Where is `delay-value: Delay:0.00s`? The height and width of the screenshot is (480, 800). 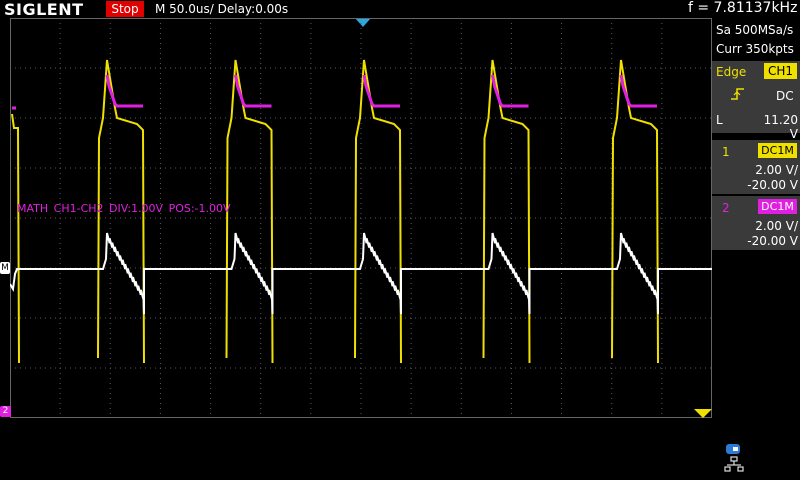
delay-value: Delay:0.00s is located at coordinates (253, 9).